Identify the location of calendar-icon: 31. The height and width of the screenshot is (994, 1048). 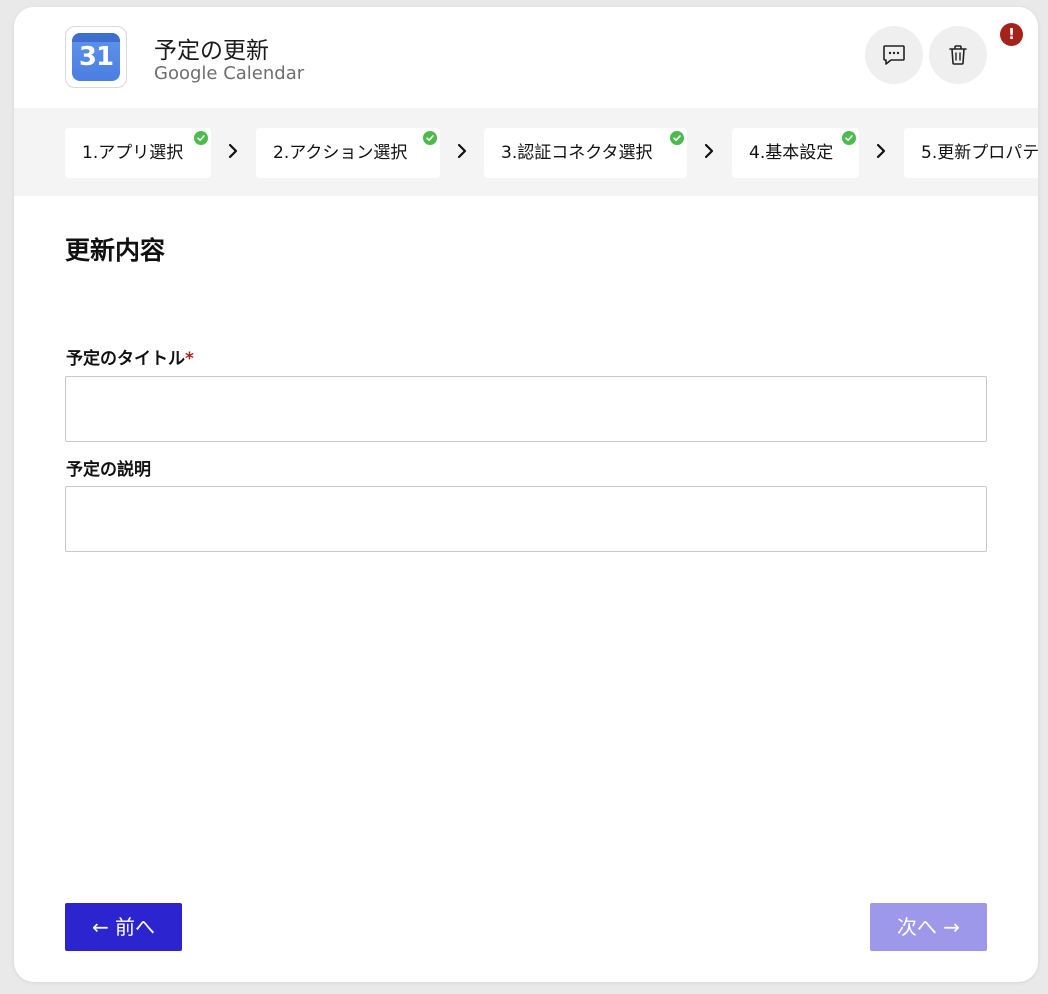
(96, 57).